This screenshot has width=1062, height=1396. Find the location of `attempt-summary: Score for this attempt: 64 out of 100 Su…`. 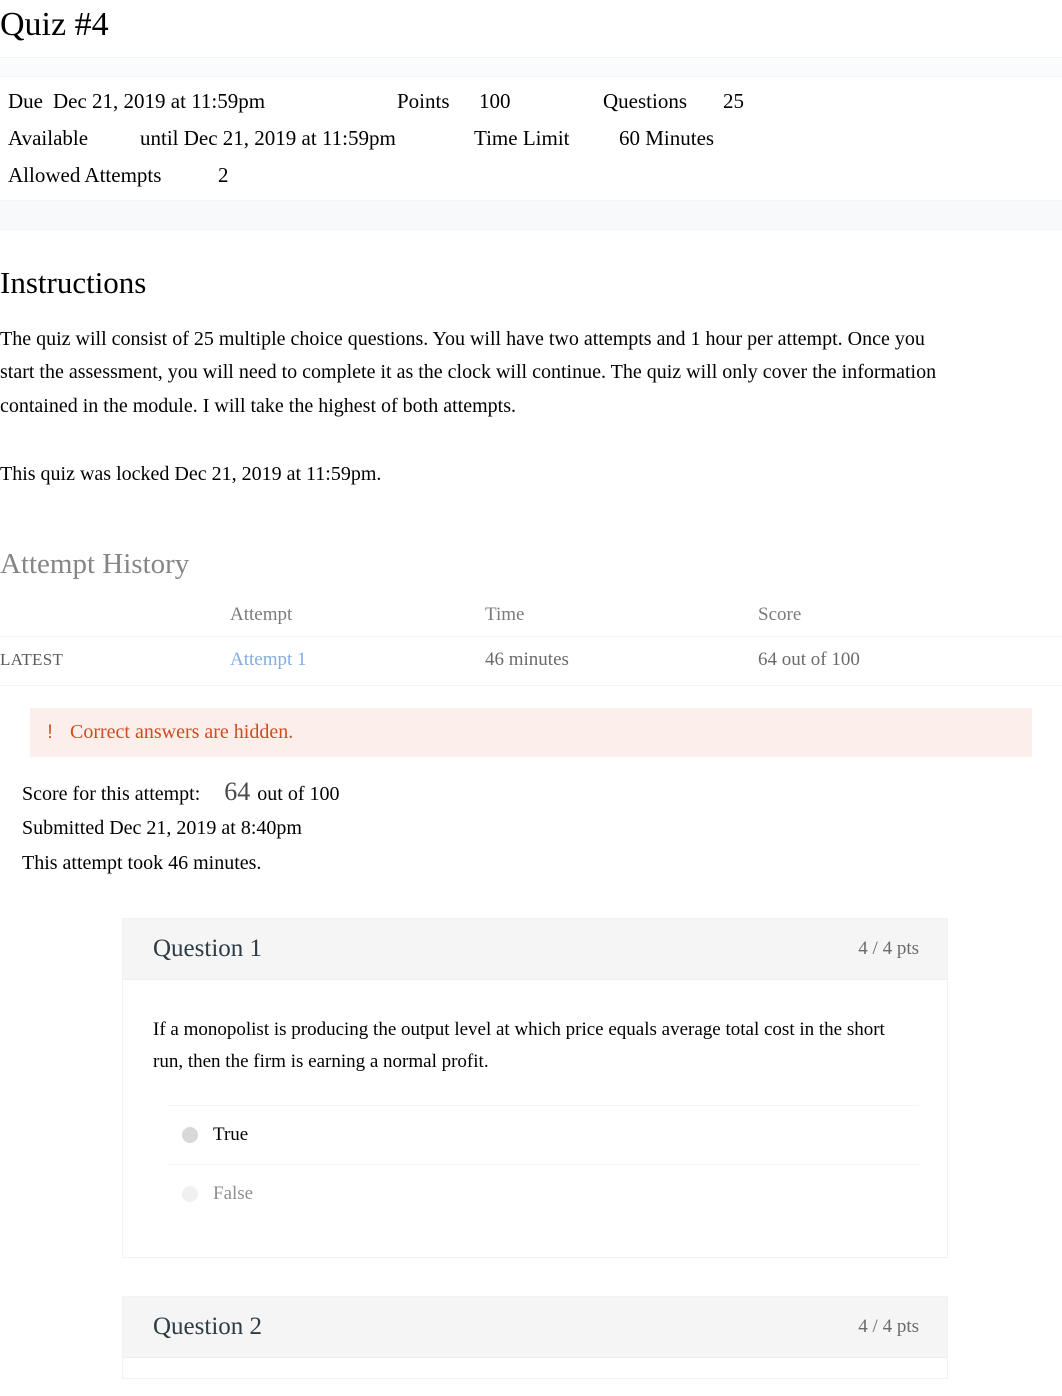

attempt-summary: Score for this attempt: 64 out of 100 Su… is located at coordinates (542, 828).